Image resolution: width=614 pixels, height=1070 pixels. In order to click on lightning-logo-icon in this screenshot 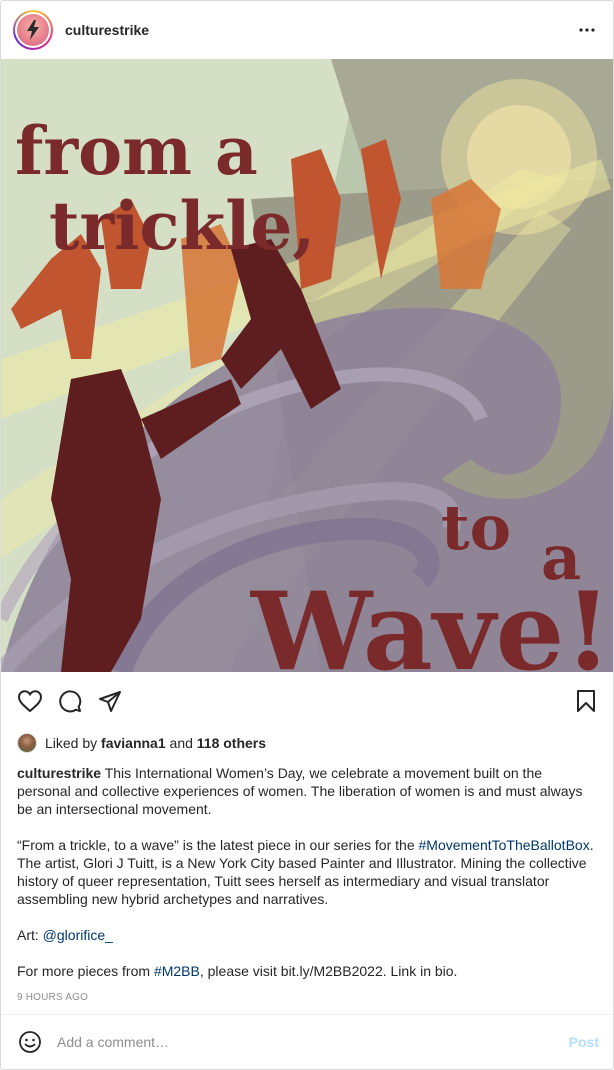, I will do `click(33, 30)`.